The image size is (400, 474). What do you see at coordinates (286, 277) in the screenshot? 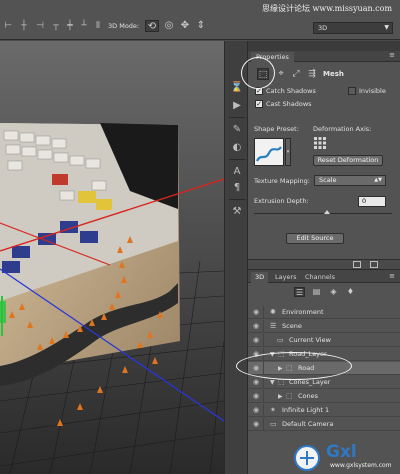
I see `tab-layers: Layers` at bounding box center [286, 277].